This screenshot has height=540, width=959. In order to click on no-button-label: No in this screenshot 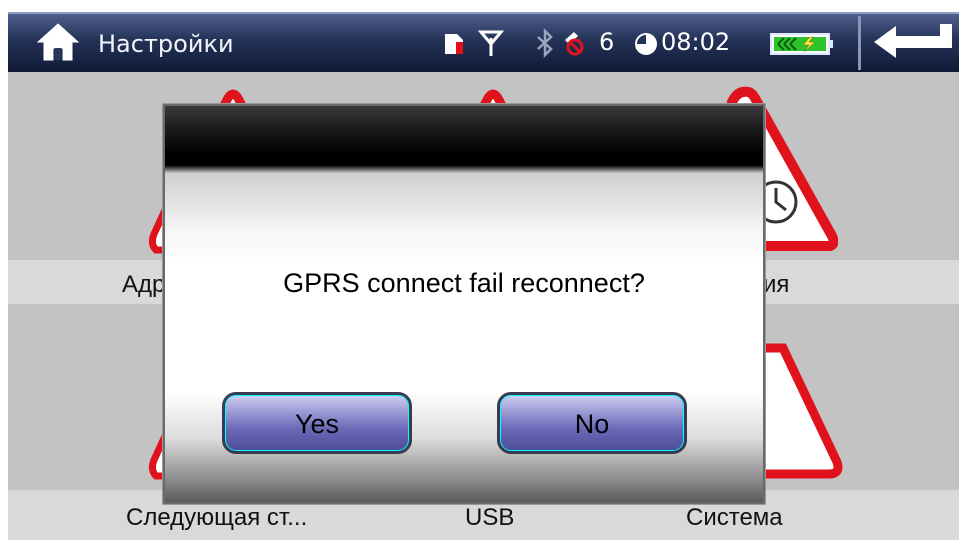, I will do `click(592, 424)`.